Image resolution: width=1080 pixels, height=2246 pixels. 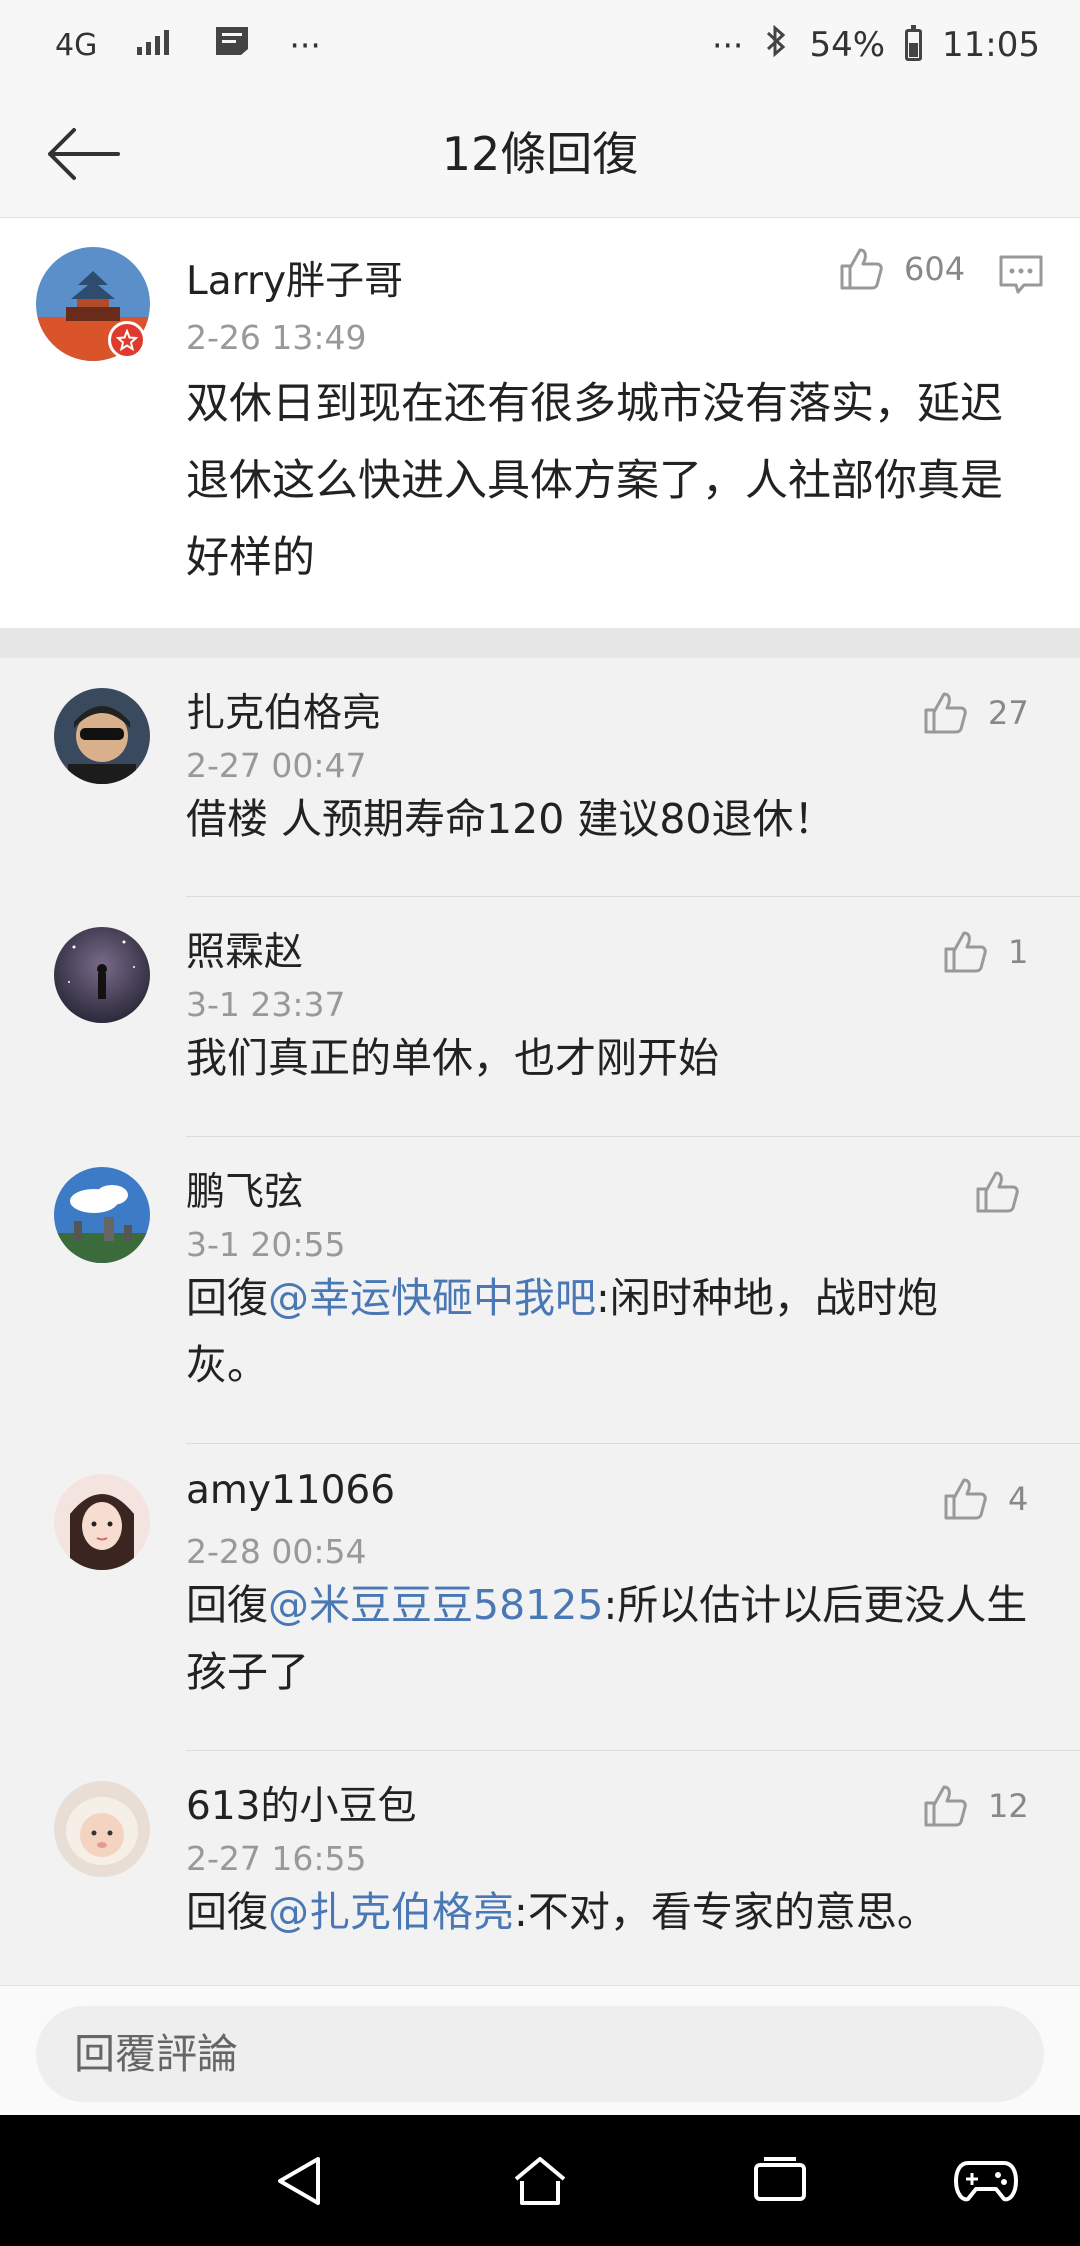 What do you see at coordinates (301, 1803) in the screenshot?
I see `reply-author: 613的小豆包` at bounding box center [301, 1803].